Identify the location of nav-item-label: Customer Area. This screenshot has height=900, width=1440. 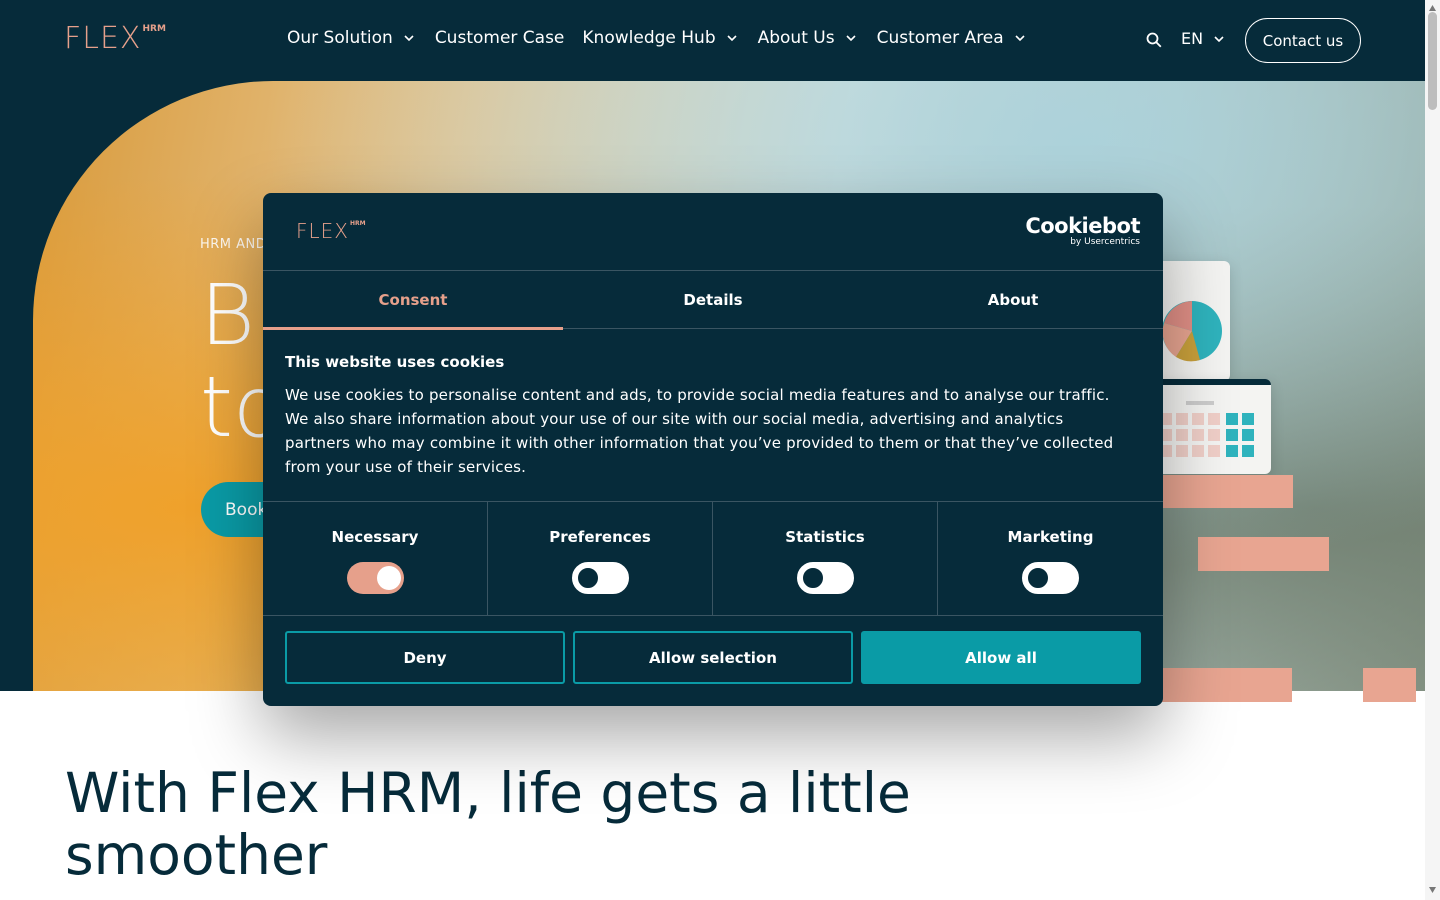
(940, 38).